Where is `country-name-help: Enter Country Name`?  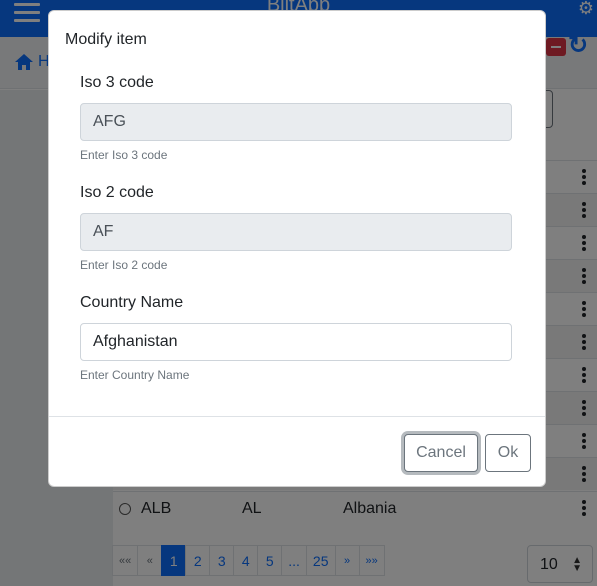
country-name-help: Enter Country Name is located at coordinates (135, 375).